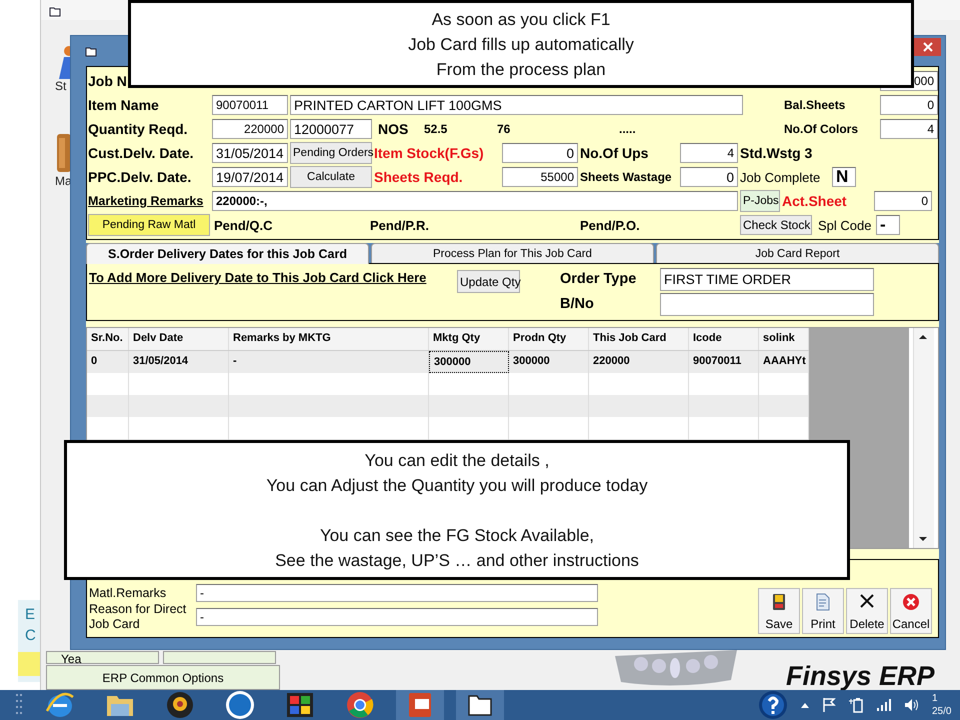  Describe the element at coordinates (250, 105) in the screenshot. I see `text-field: 90070011` at that location.